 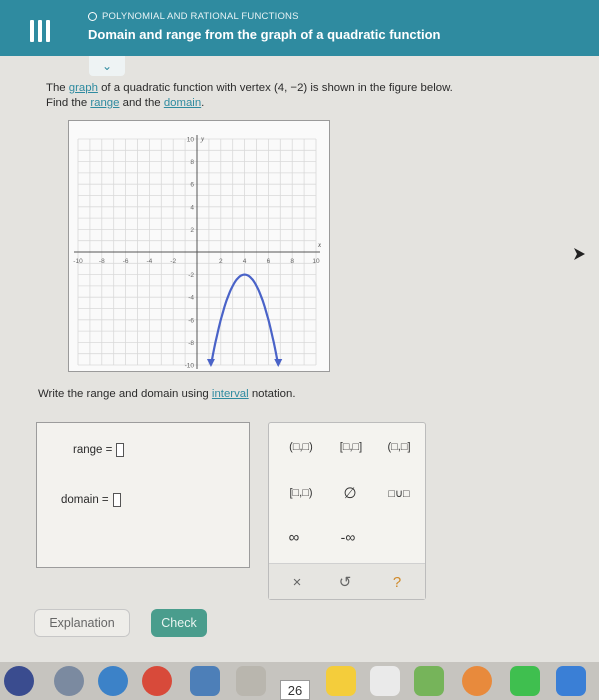 What do you see at coordinates (272, 394) in the screenshot?
I see `instruction-part: notation.` at bounding box center [272, 394].